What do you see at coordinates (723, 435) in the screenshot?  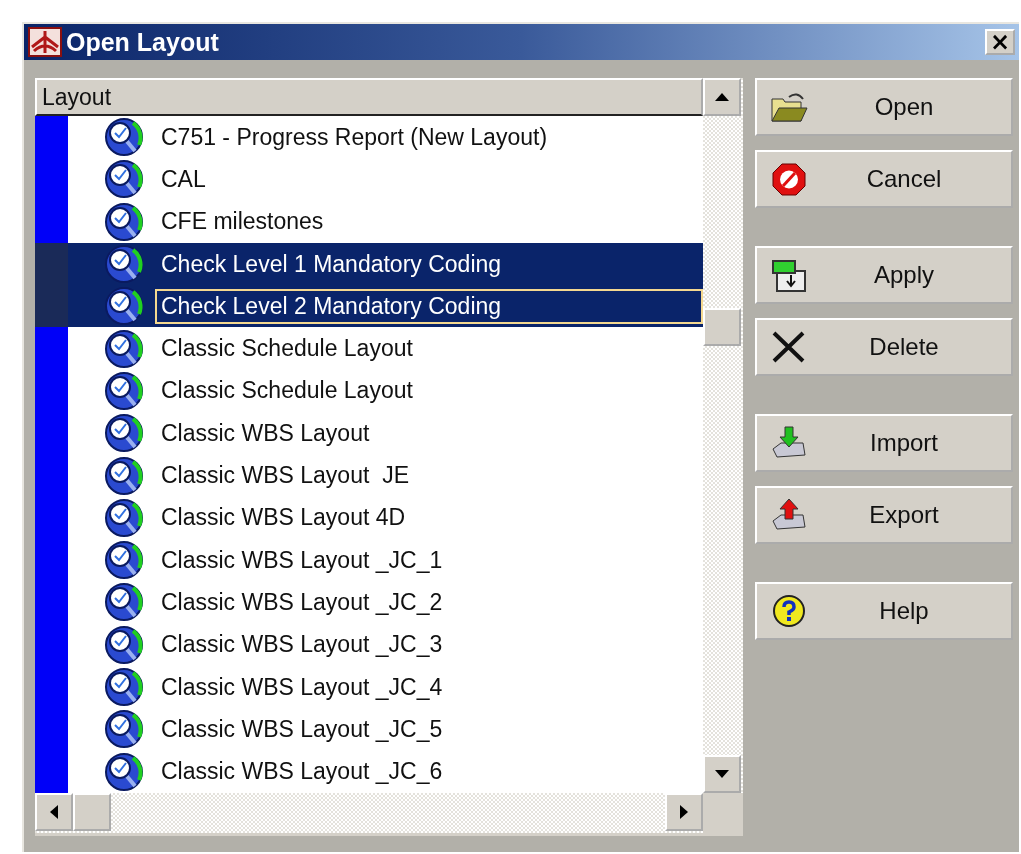 I see `vertical-scrollbar` at bounding box center [723, 435].